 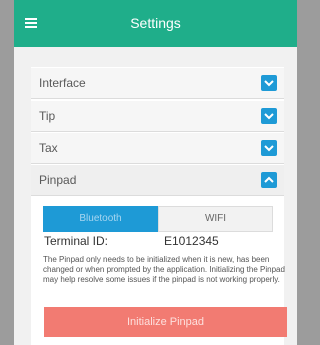 I want to click on page-title: Settings, so click(x=155, y=23).